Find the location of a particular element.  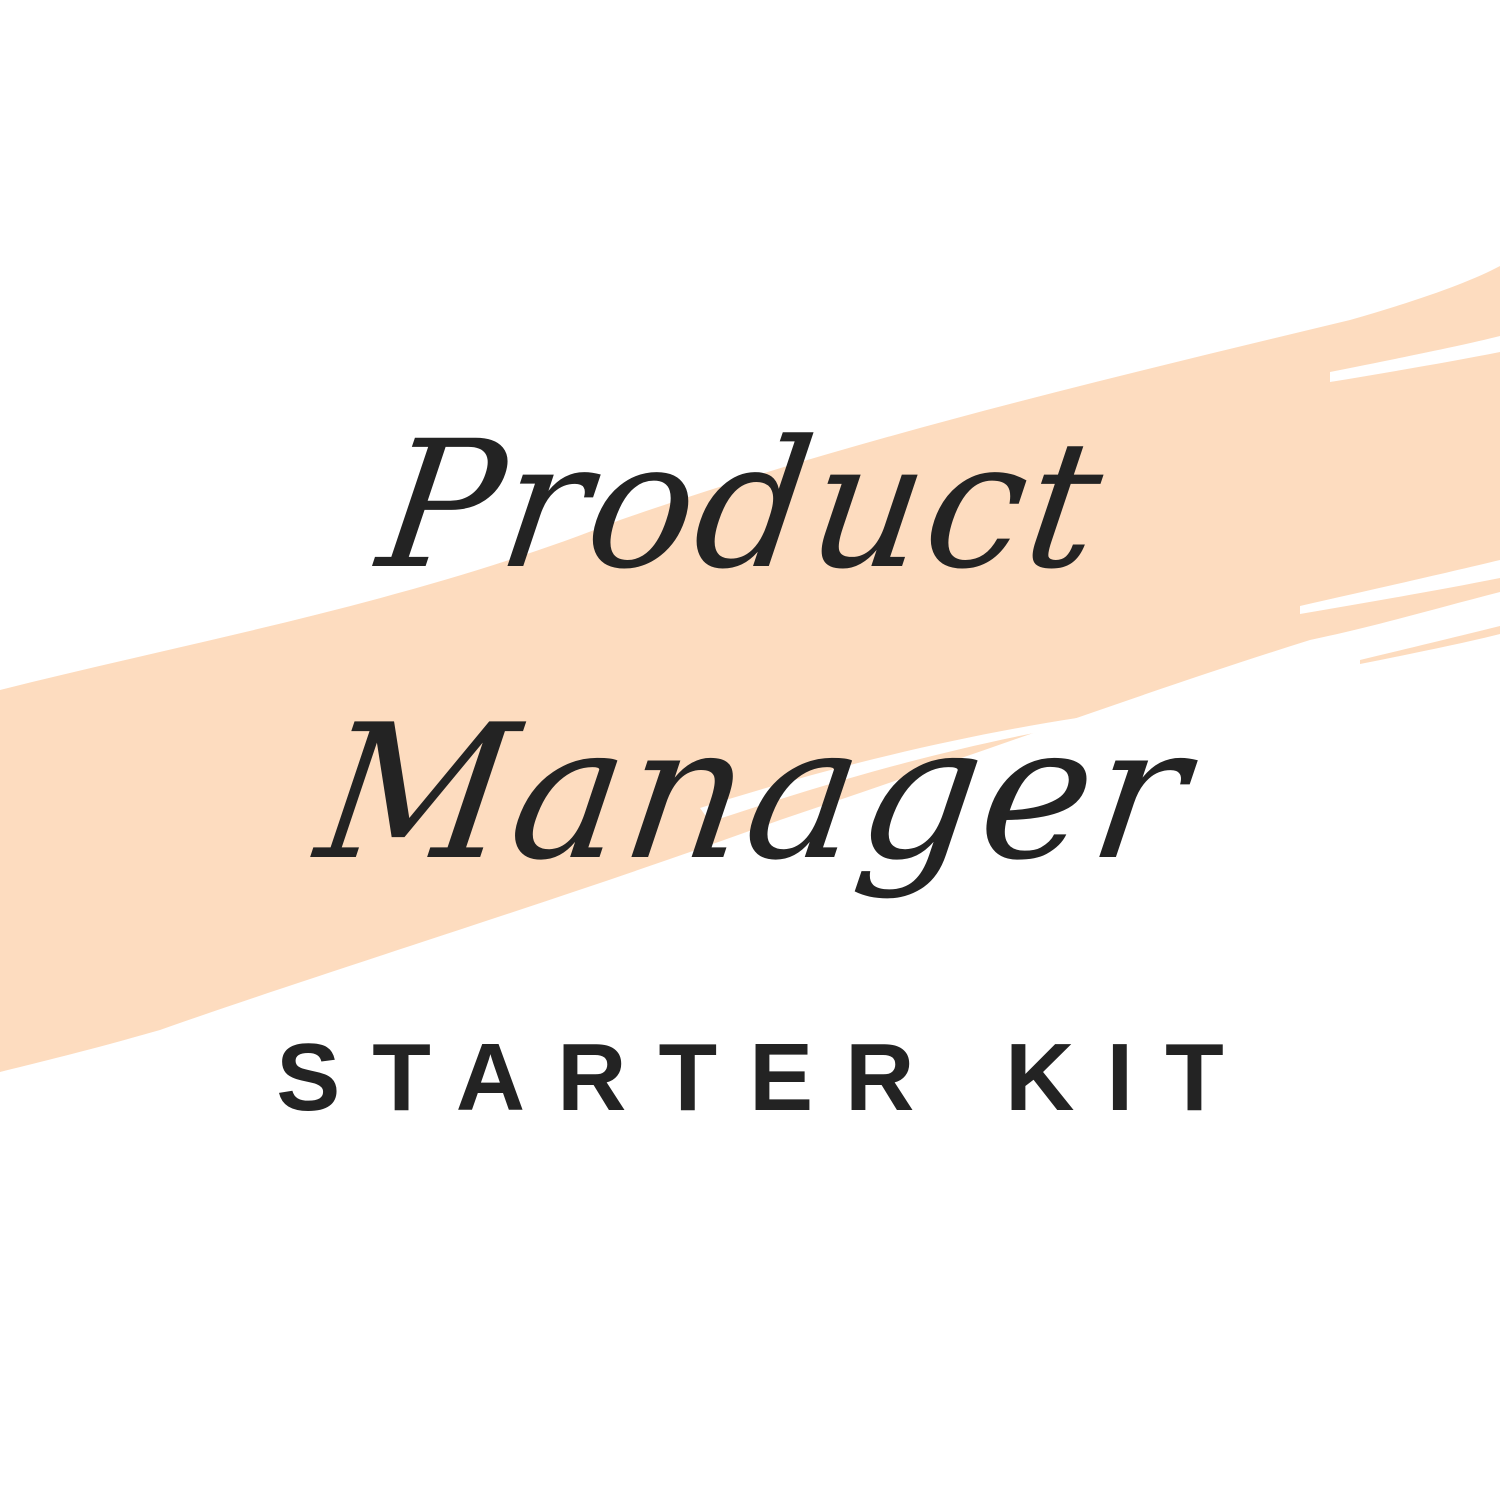

title-line-product: Product is located at coordinates (742, 505).